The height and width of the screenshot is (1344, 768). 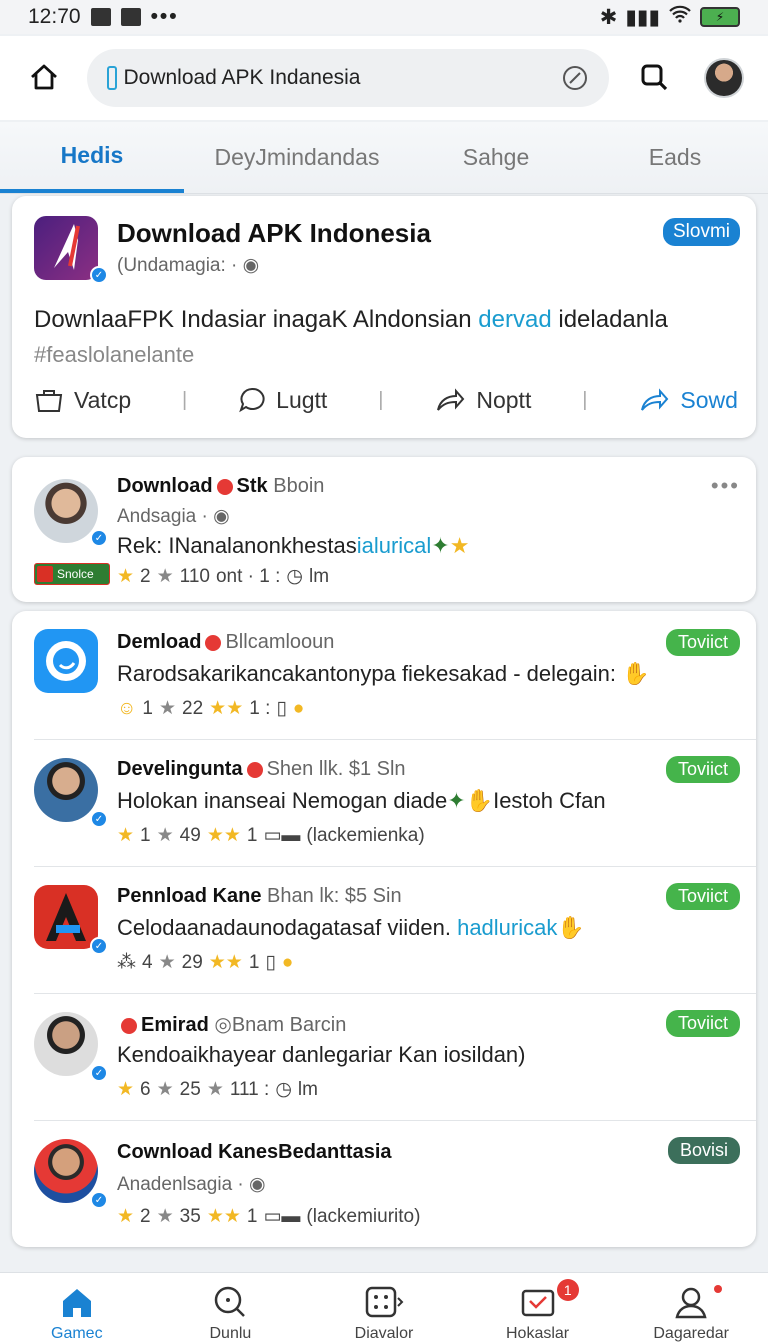 What do you see at coordinates (538, 1308) in the screenshot?
I see `nav-notifications: 1 Hokaslar` at bounding box center [538, 1308].